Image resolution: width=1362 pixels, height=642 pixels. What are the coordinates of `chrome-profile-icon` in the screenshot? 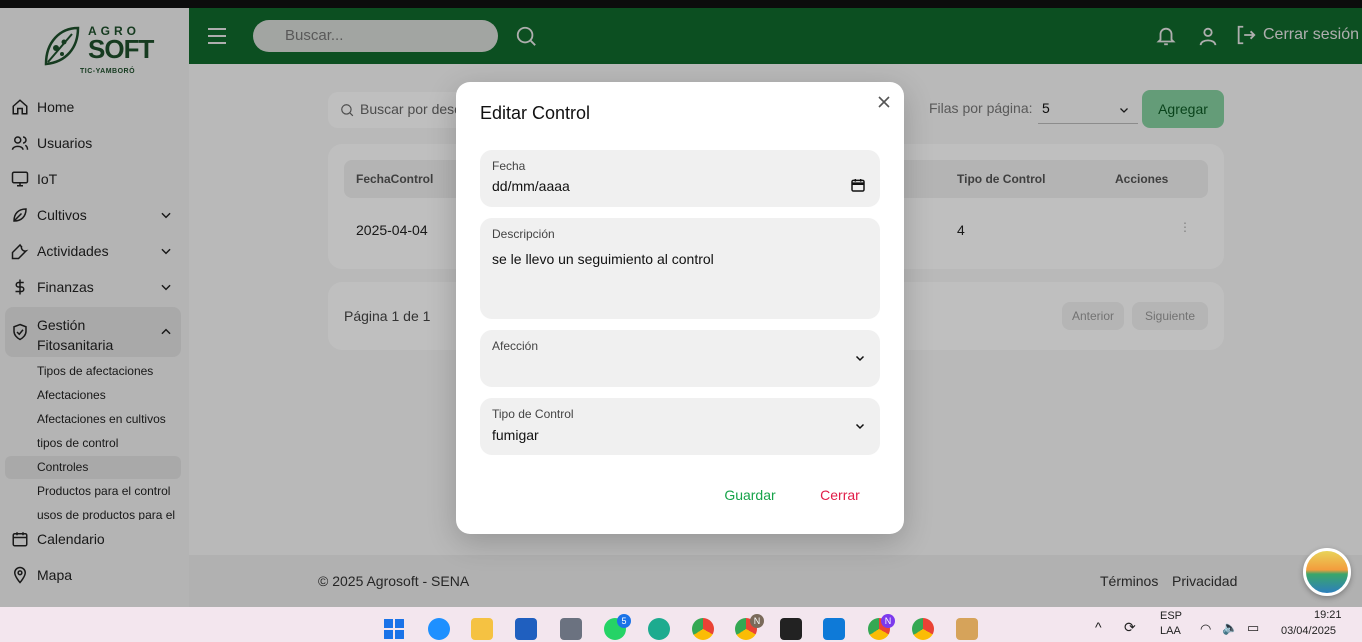 It's located at (923, 629).